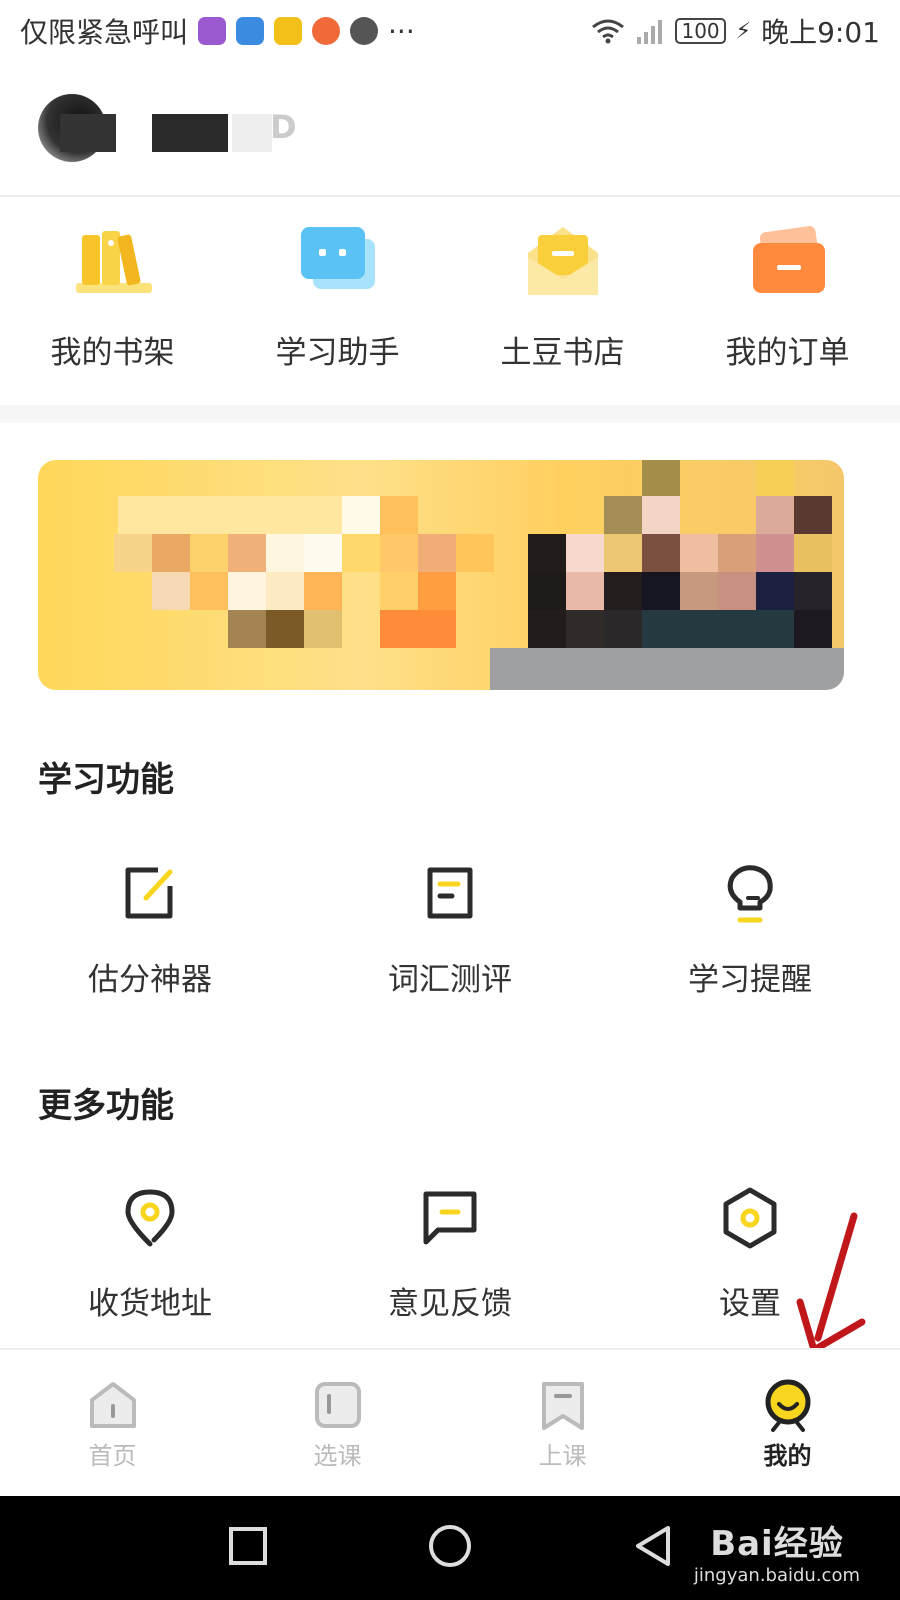 The image size is (900, 1600). I want to click on more-notifications-icon: ···, so click(401, 31).